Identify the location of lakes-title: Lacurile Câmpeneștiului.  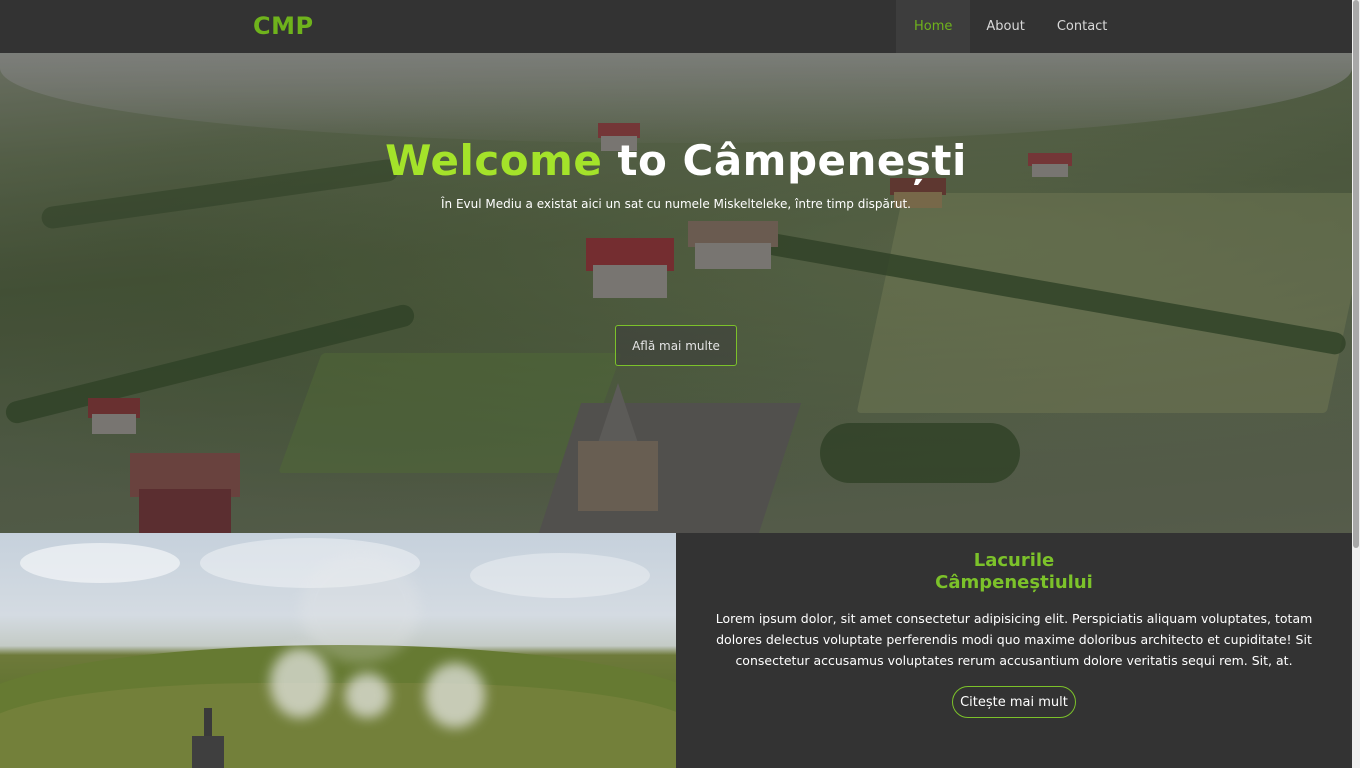
(1014, 572).